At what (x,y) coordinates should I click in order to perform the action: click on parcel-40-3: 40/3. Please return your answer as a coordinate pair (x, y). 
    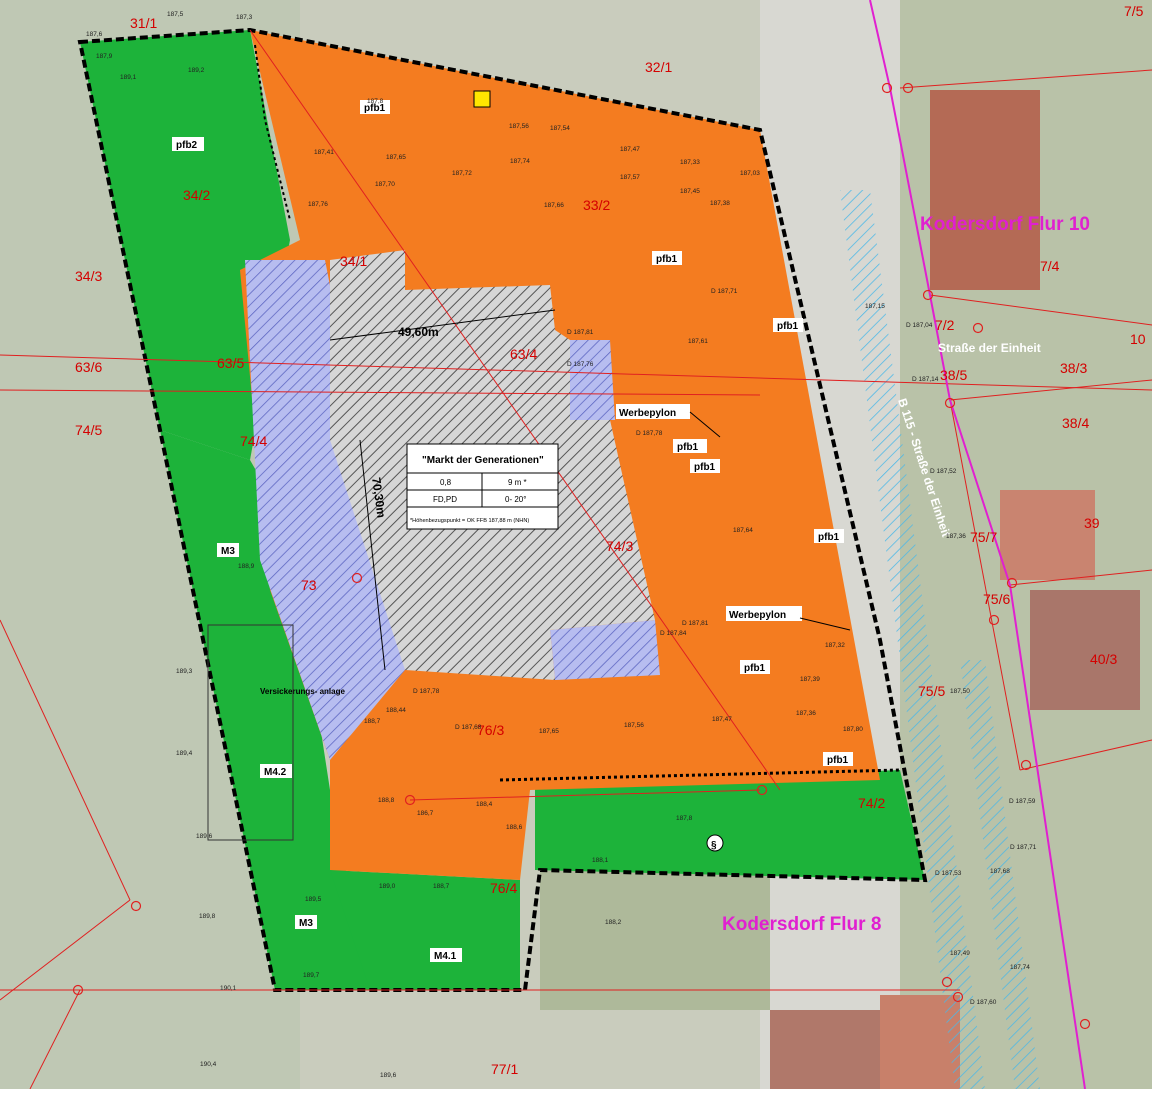
    Looking at the image, I should click on (1103, 659).